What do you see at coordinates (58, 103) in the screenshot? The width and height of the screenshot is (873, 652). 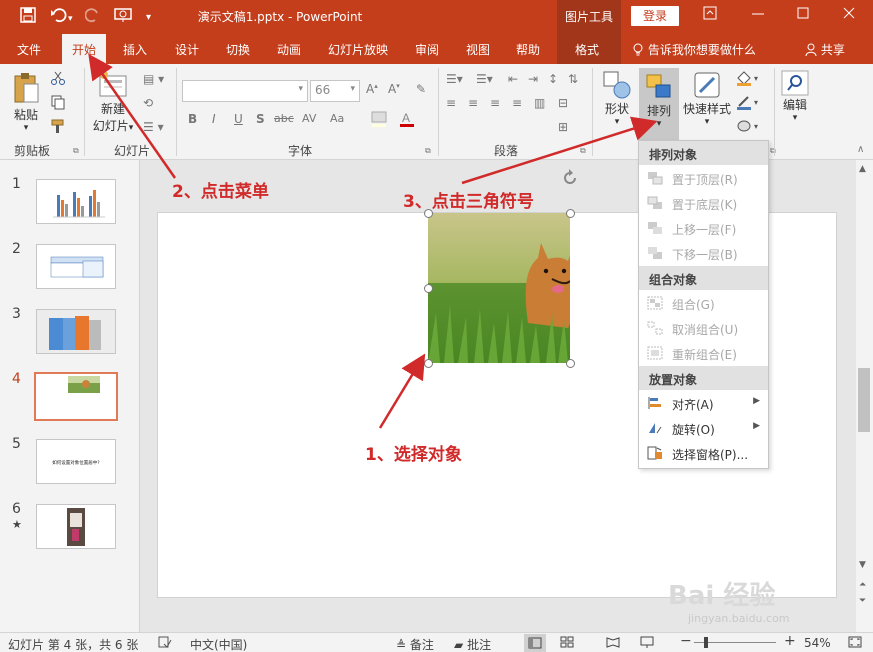 I see `copy-icon` at bounding box center [58, 103].